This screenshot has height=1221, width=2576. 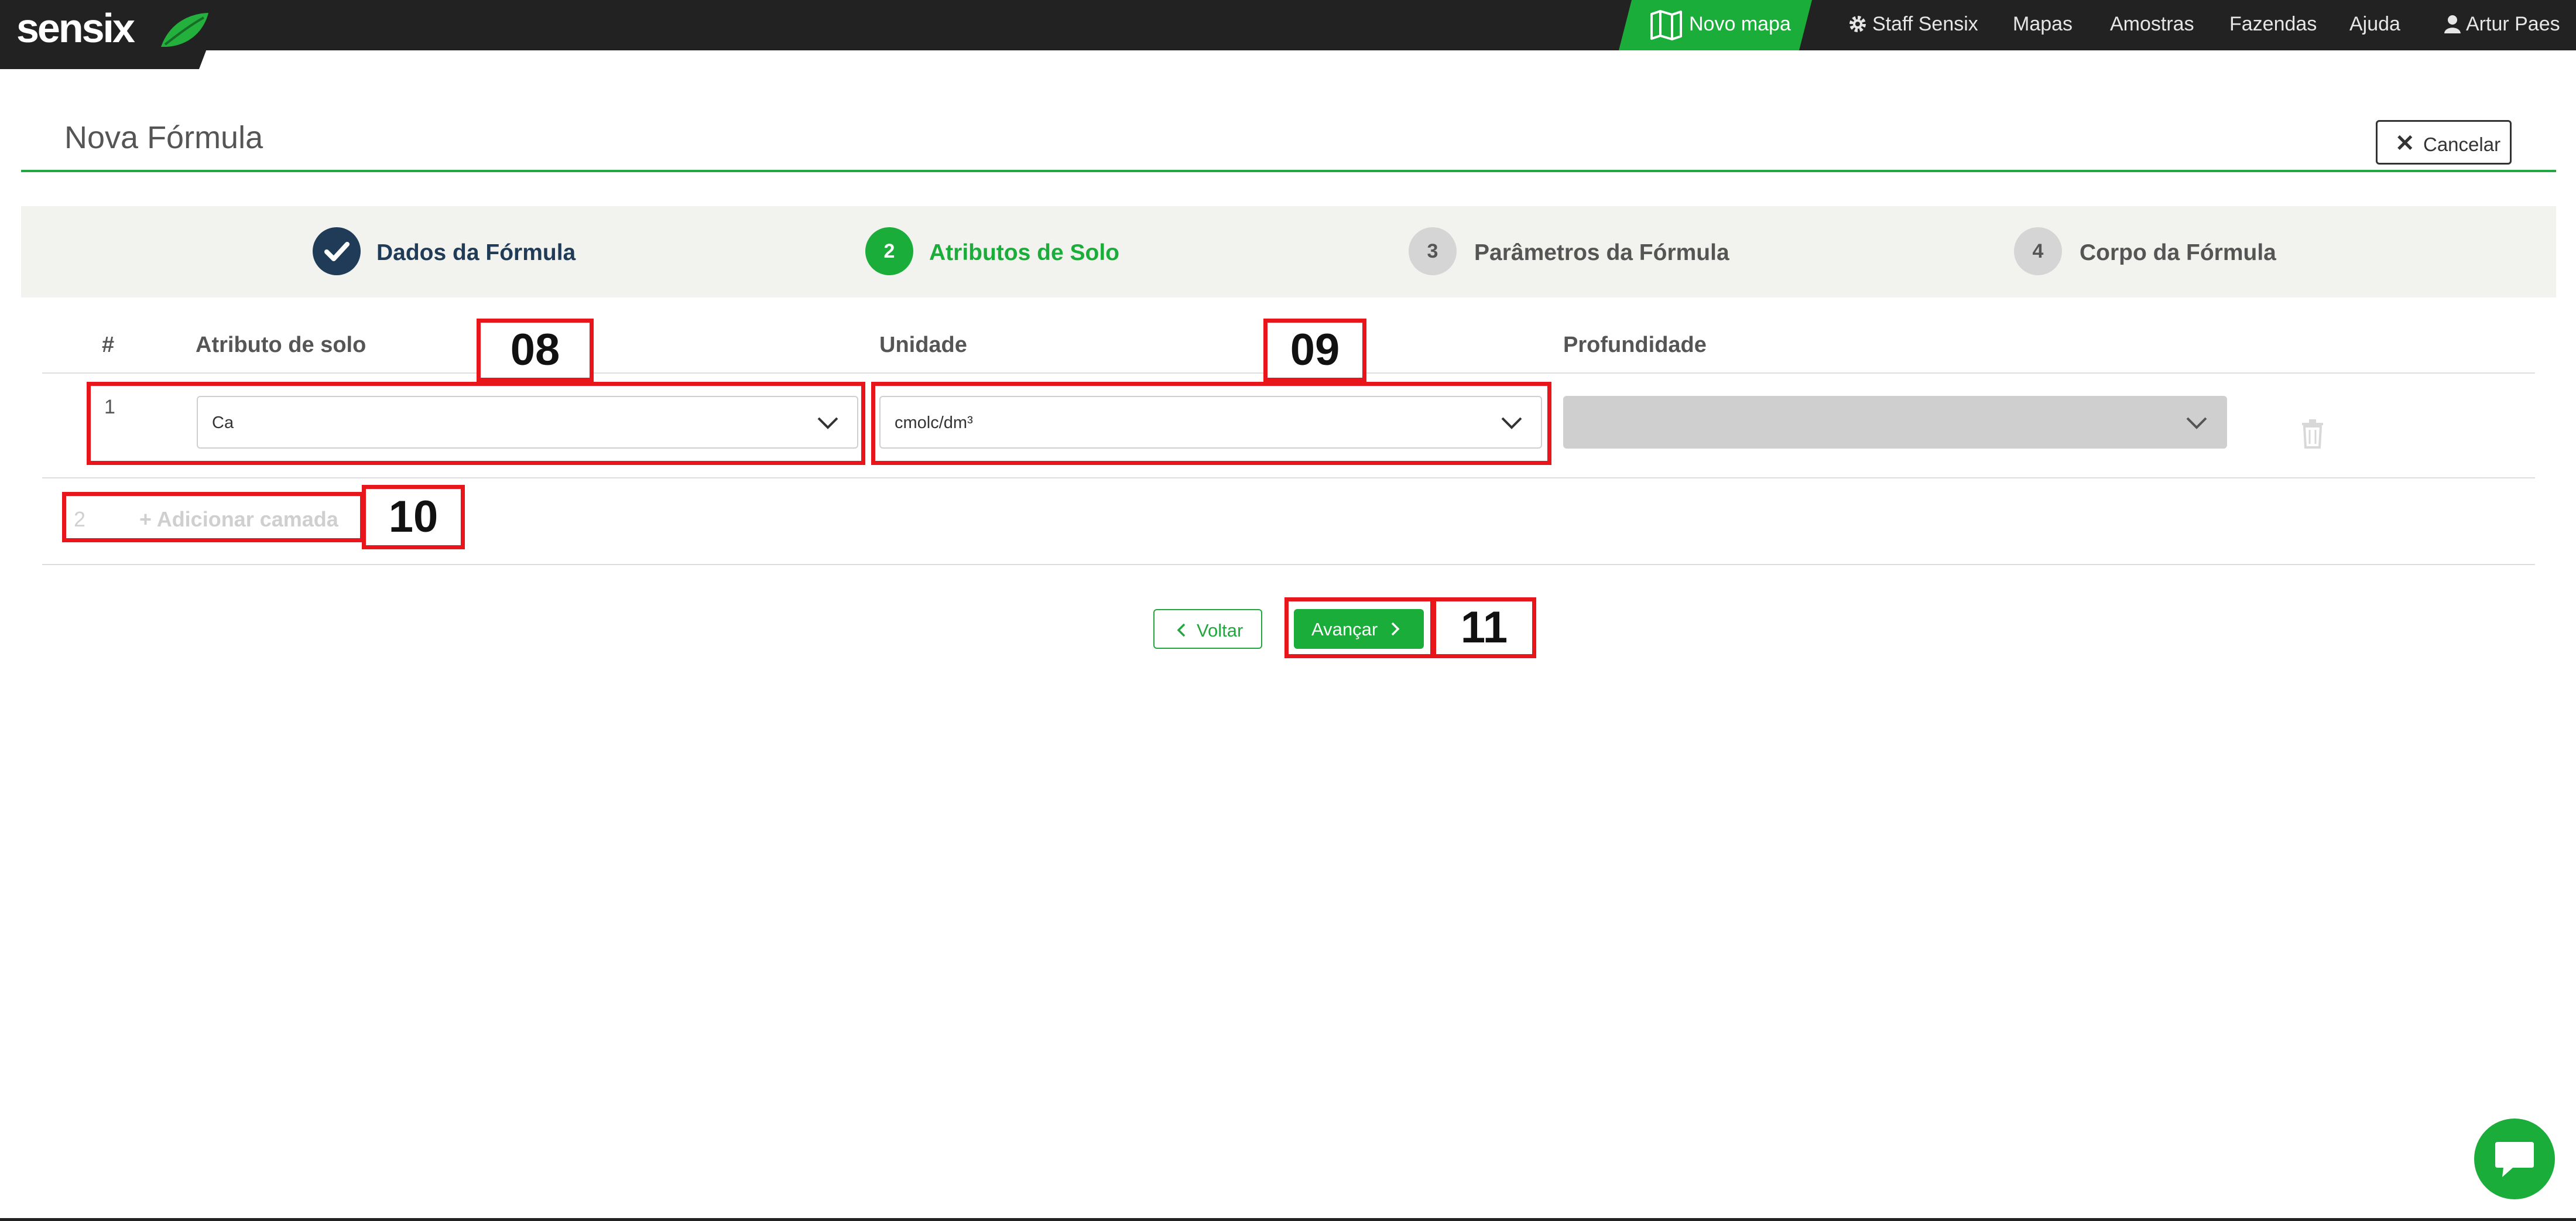 I want to click on nav-fazendas: Fazendas, so click(x=2273, y=24).